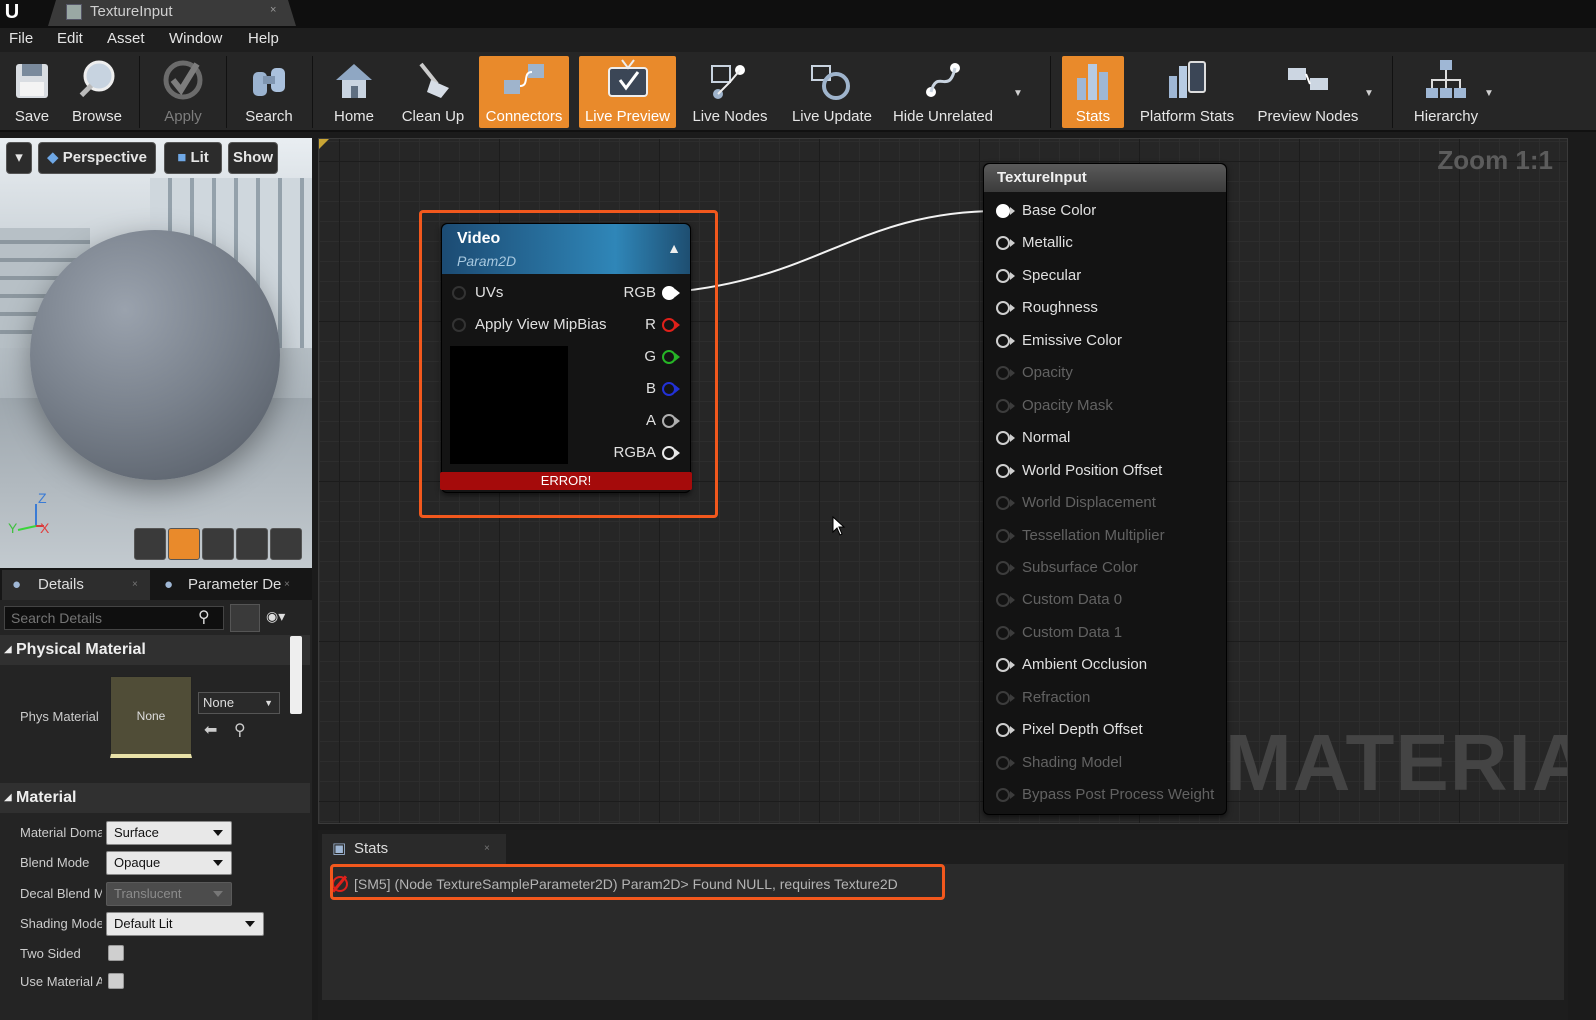 The height and width of the screenshot is (1020, 1596). What do you see at coordinates (169, 833) in the screenshot?
I see `material-domain-combo: Surface` at bounding box center [169, 833].